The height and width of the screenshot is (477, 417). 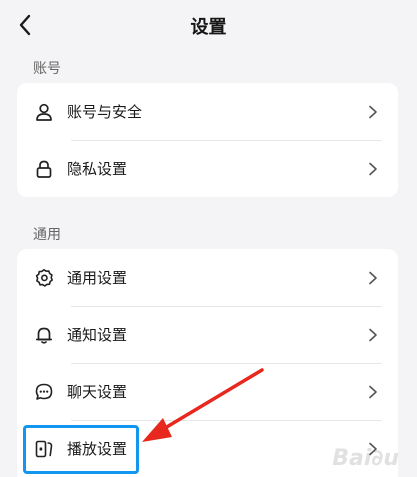 What do you see at coordinates (207, 391) in the screenshot?
I see `settings-item-chat: 聊天设置` at bounding box center [207, 391].